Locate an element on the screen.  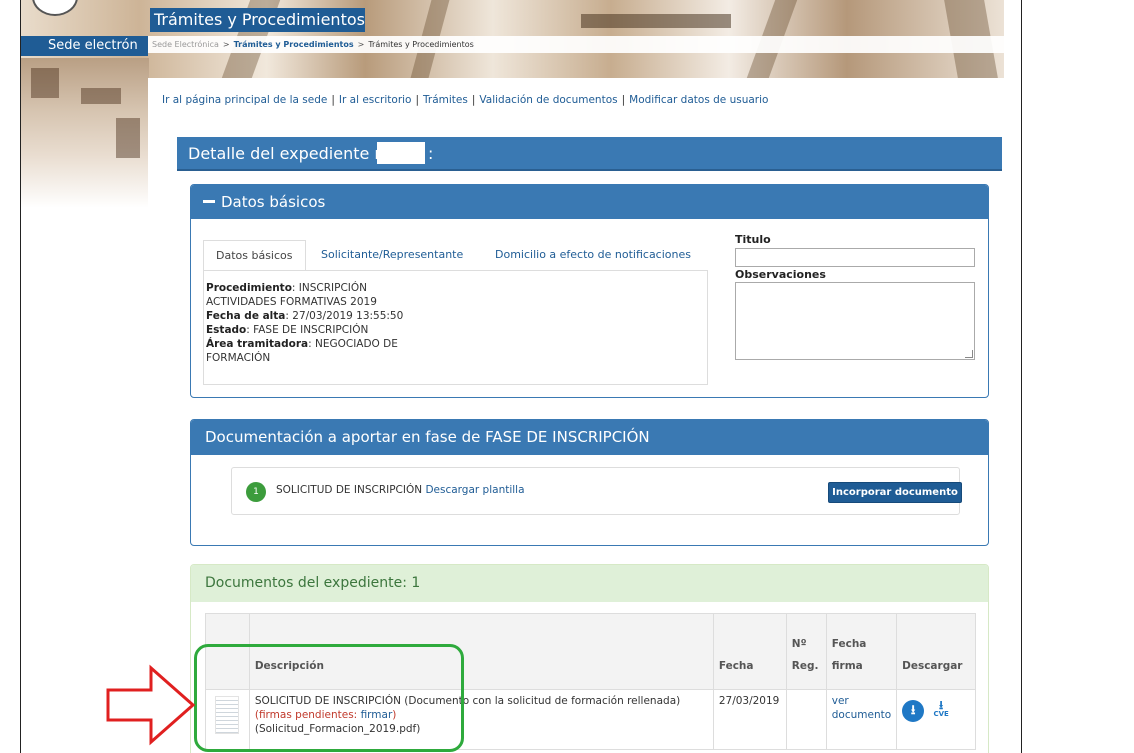
tab-solicitante: Solicitante/Representante is located at coordinates (392, 255).